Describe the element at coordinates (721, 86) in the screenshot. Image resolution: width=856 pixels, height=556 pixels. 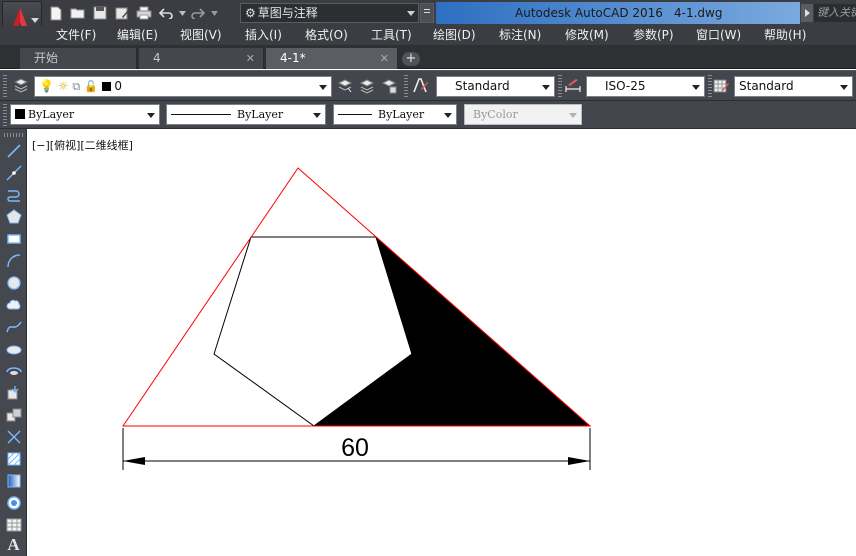
I see `table-style-icon` at that location.